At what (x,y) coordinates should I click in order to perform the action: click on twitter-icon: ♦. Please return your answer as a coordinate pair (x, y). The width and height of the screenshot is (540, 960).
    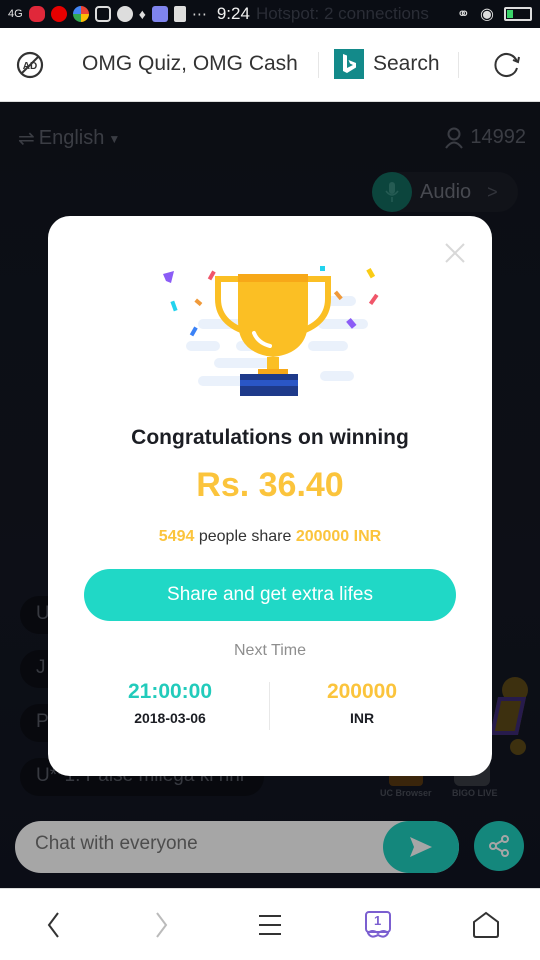
    Looking at the image, I should click on (142, 14).